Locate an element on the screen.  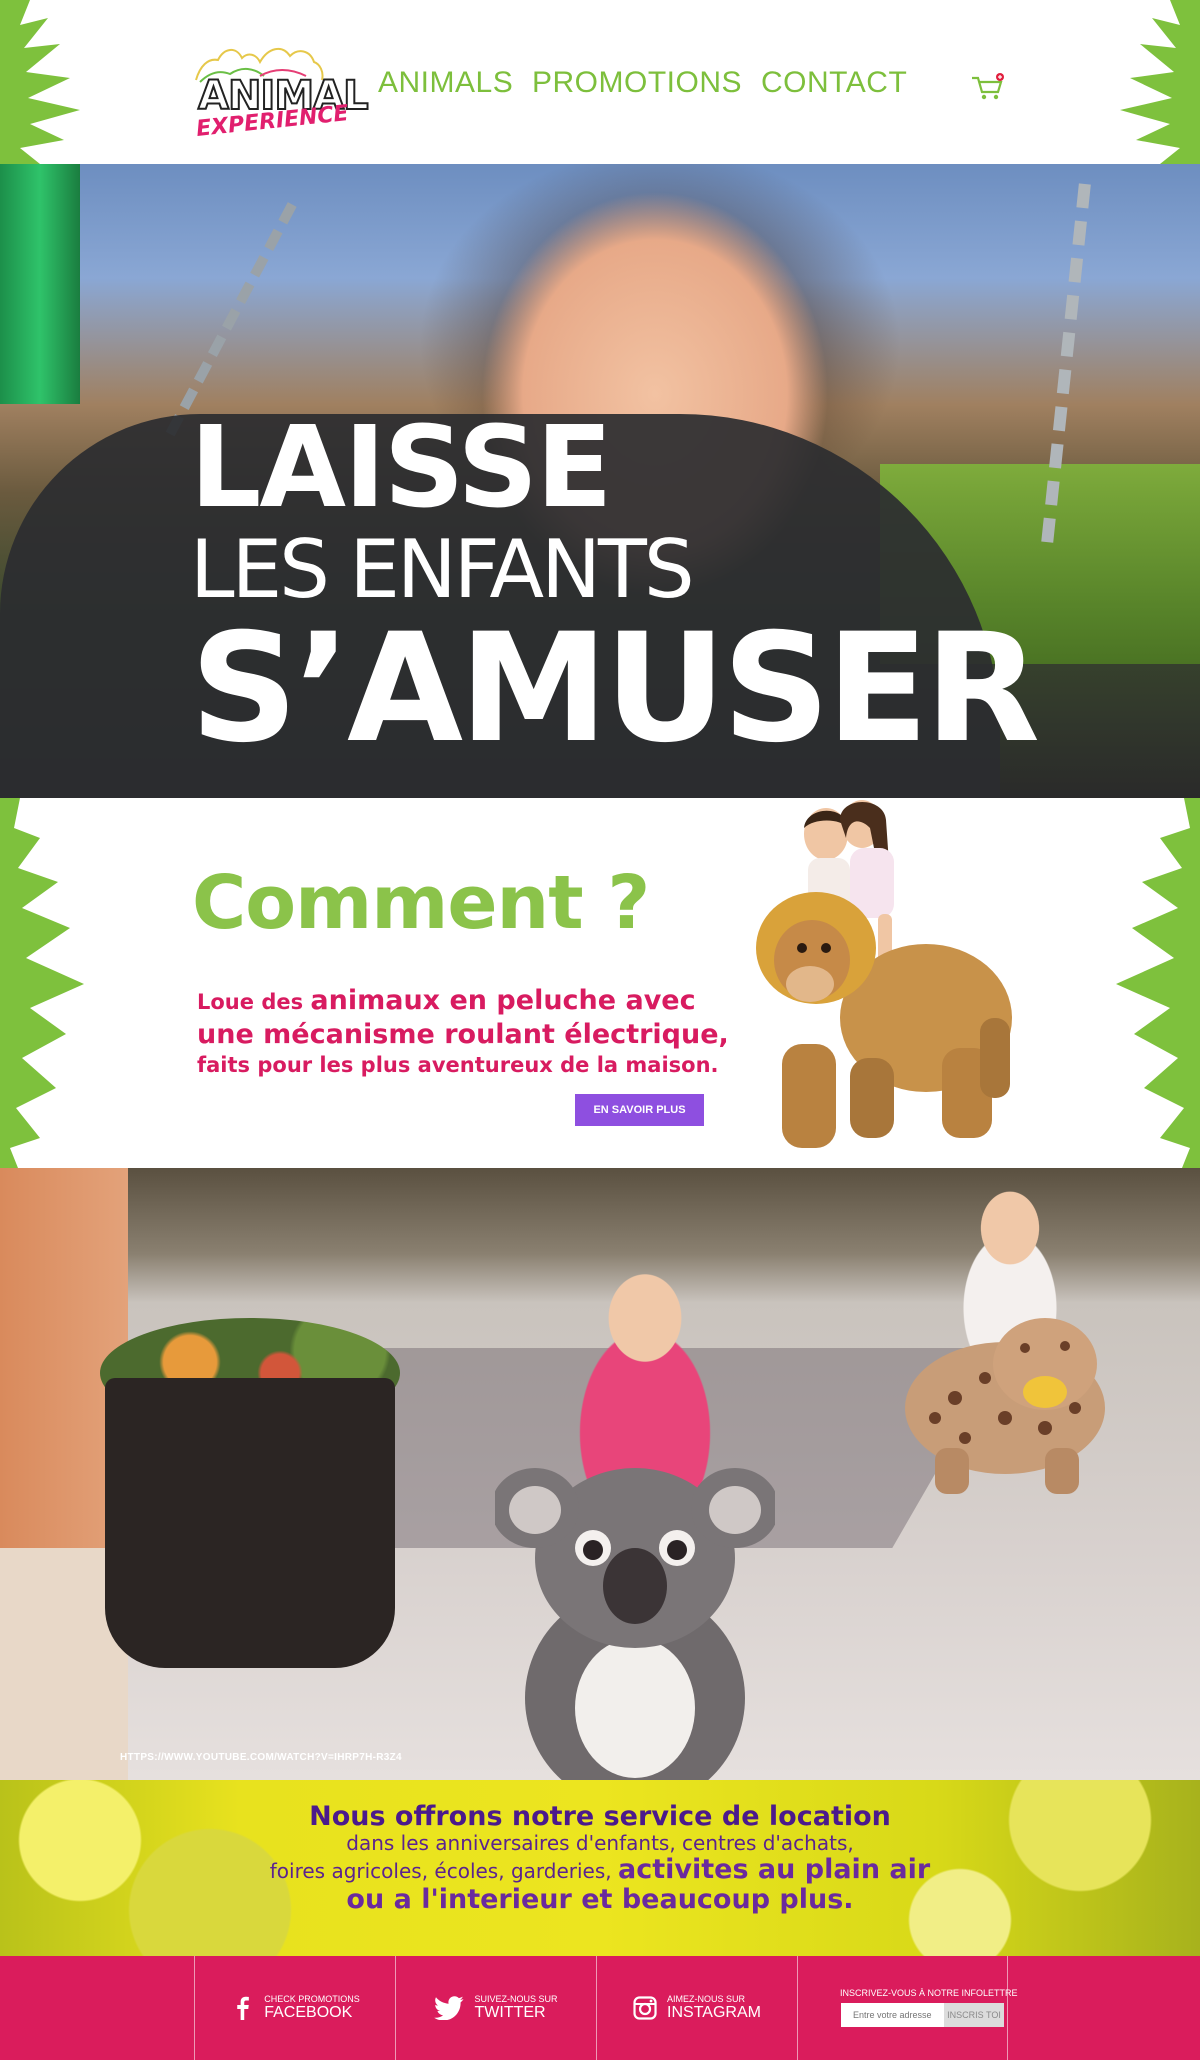
newsletter-email-input is located at coordinates (892, 2015).